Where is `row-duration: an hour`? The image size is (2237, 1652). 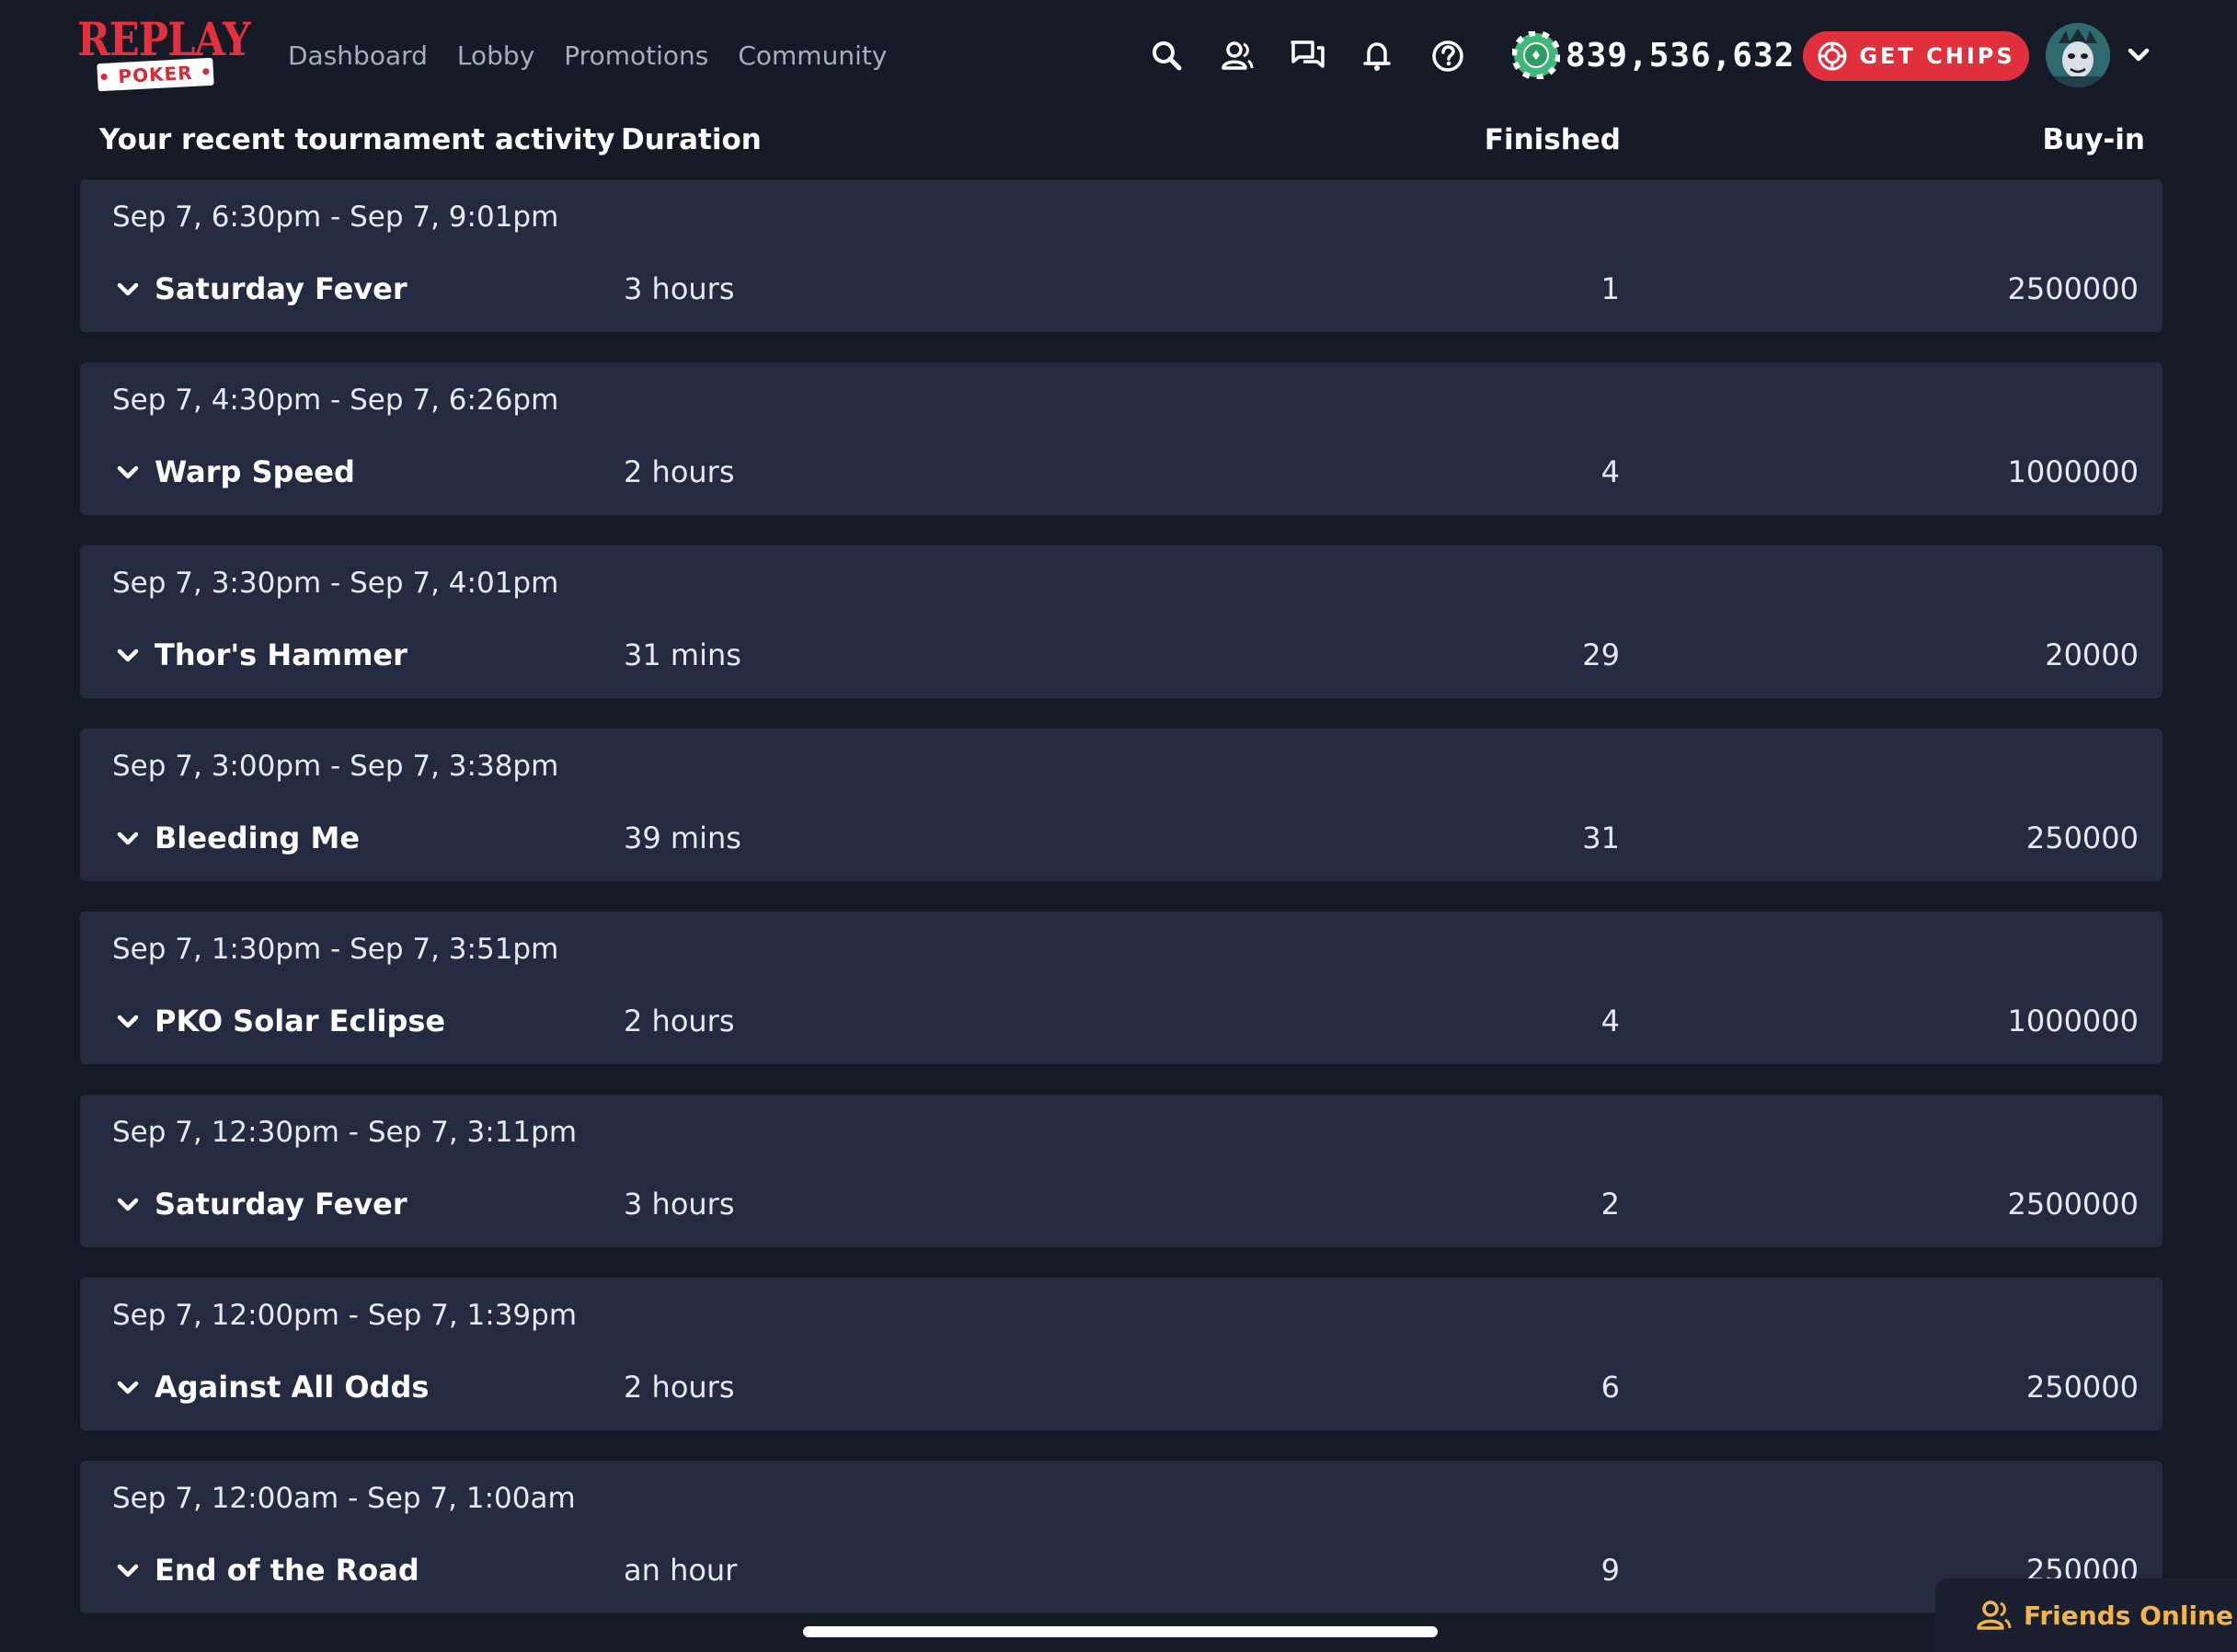 row-duration: an hour is located at coordinates (681, 1570).